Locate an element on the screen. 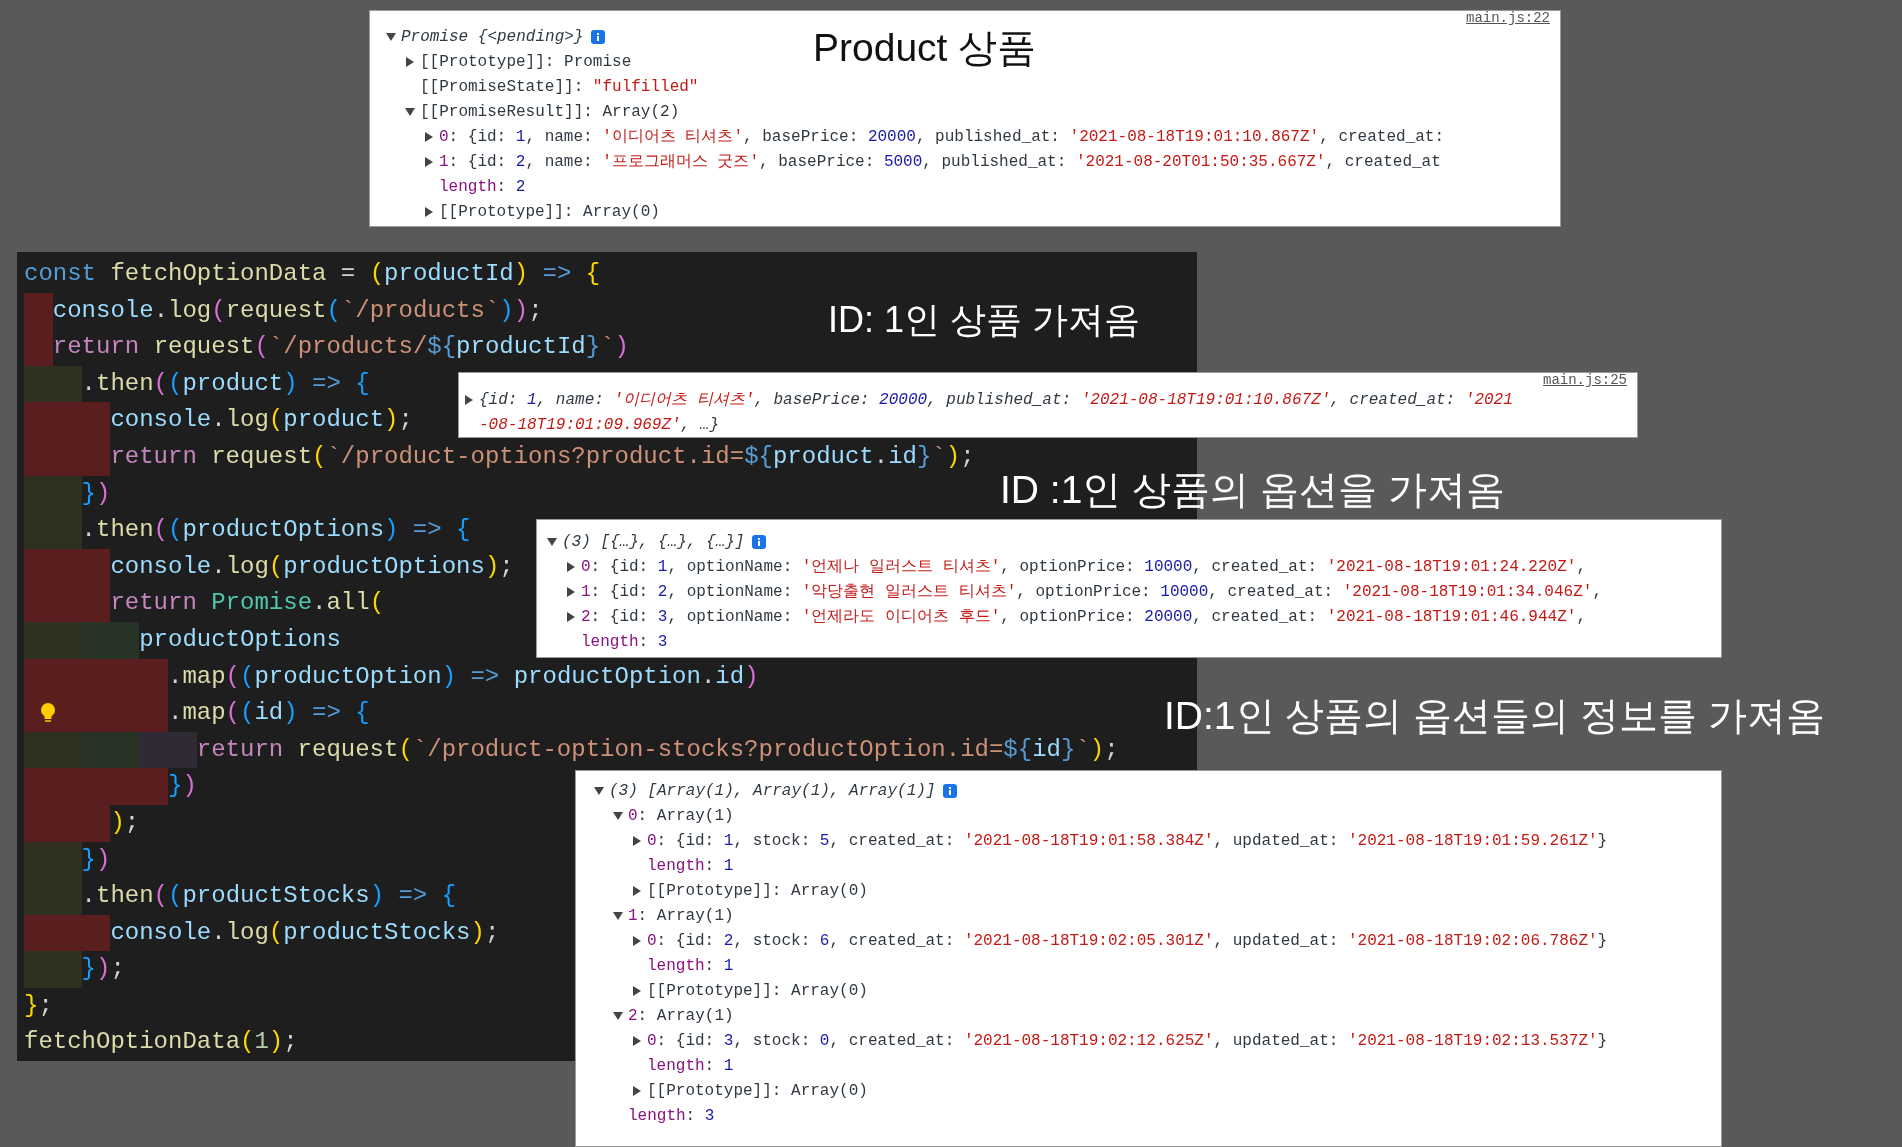 The image size is (1902, 1147). code-line: return request(`/products/${productId}`) is located at coordinates (340, 347).